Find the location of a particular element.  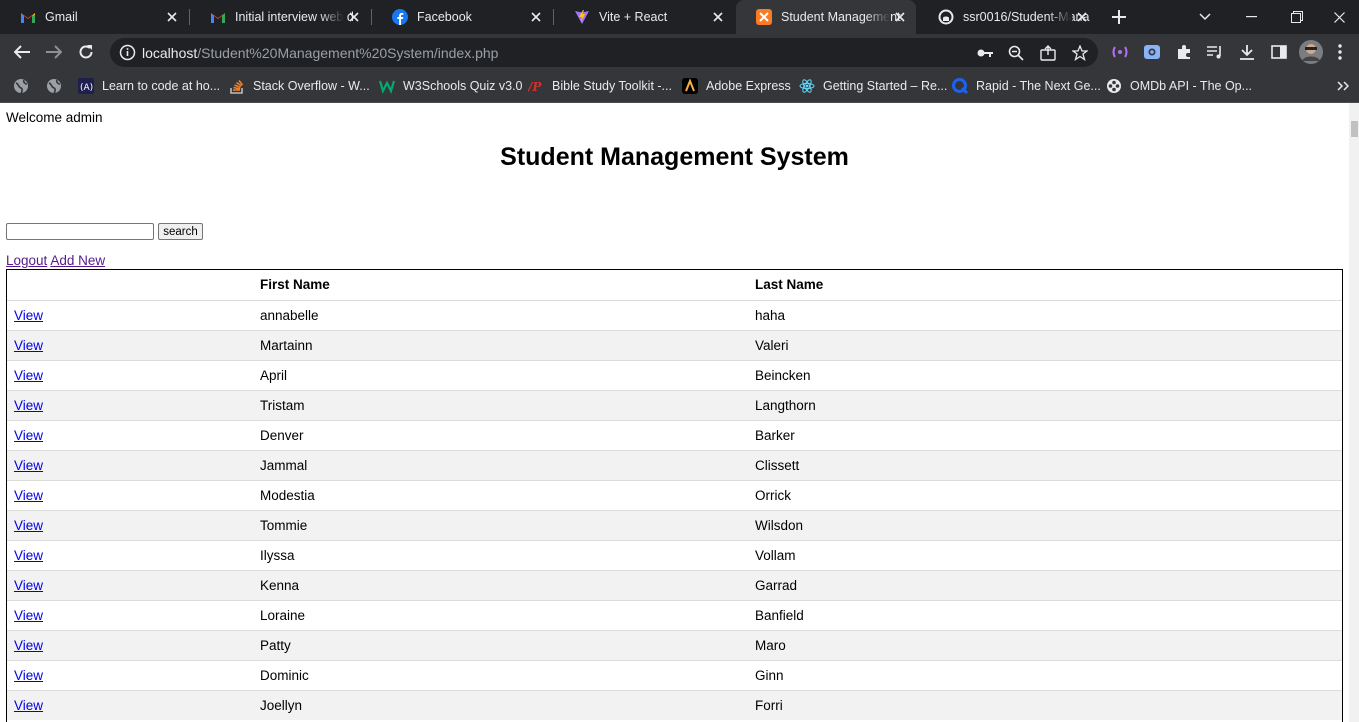

download-icon is located at coordinates (1247, 52).